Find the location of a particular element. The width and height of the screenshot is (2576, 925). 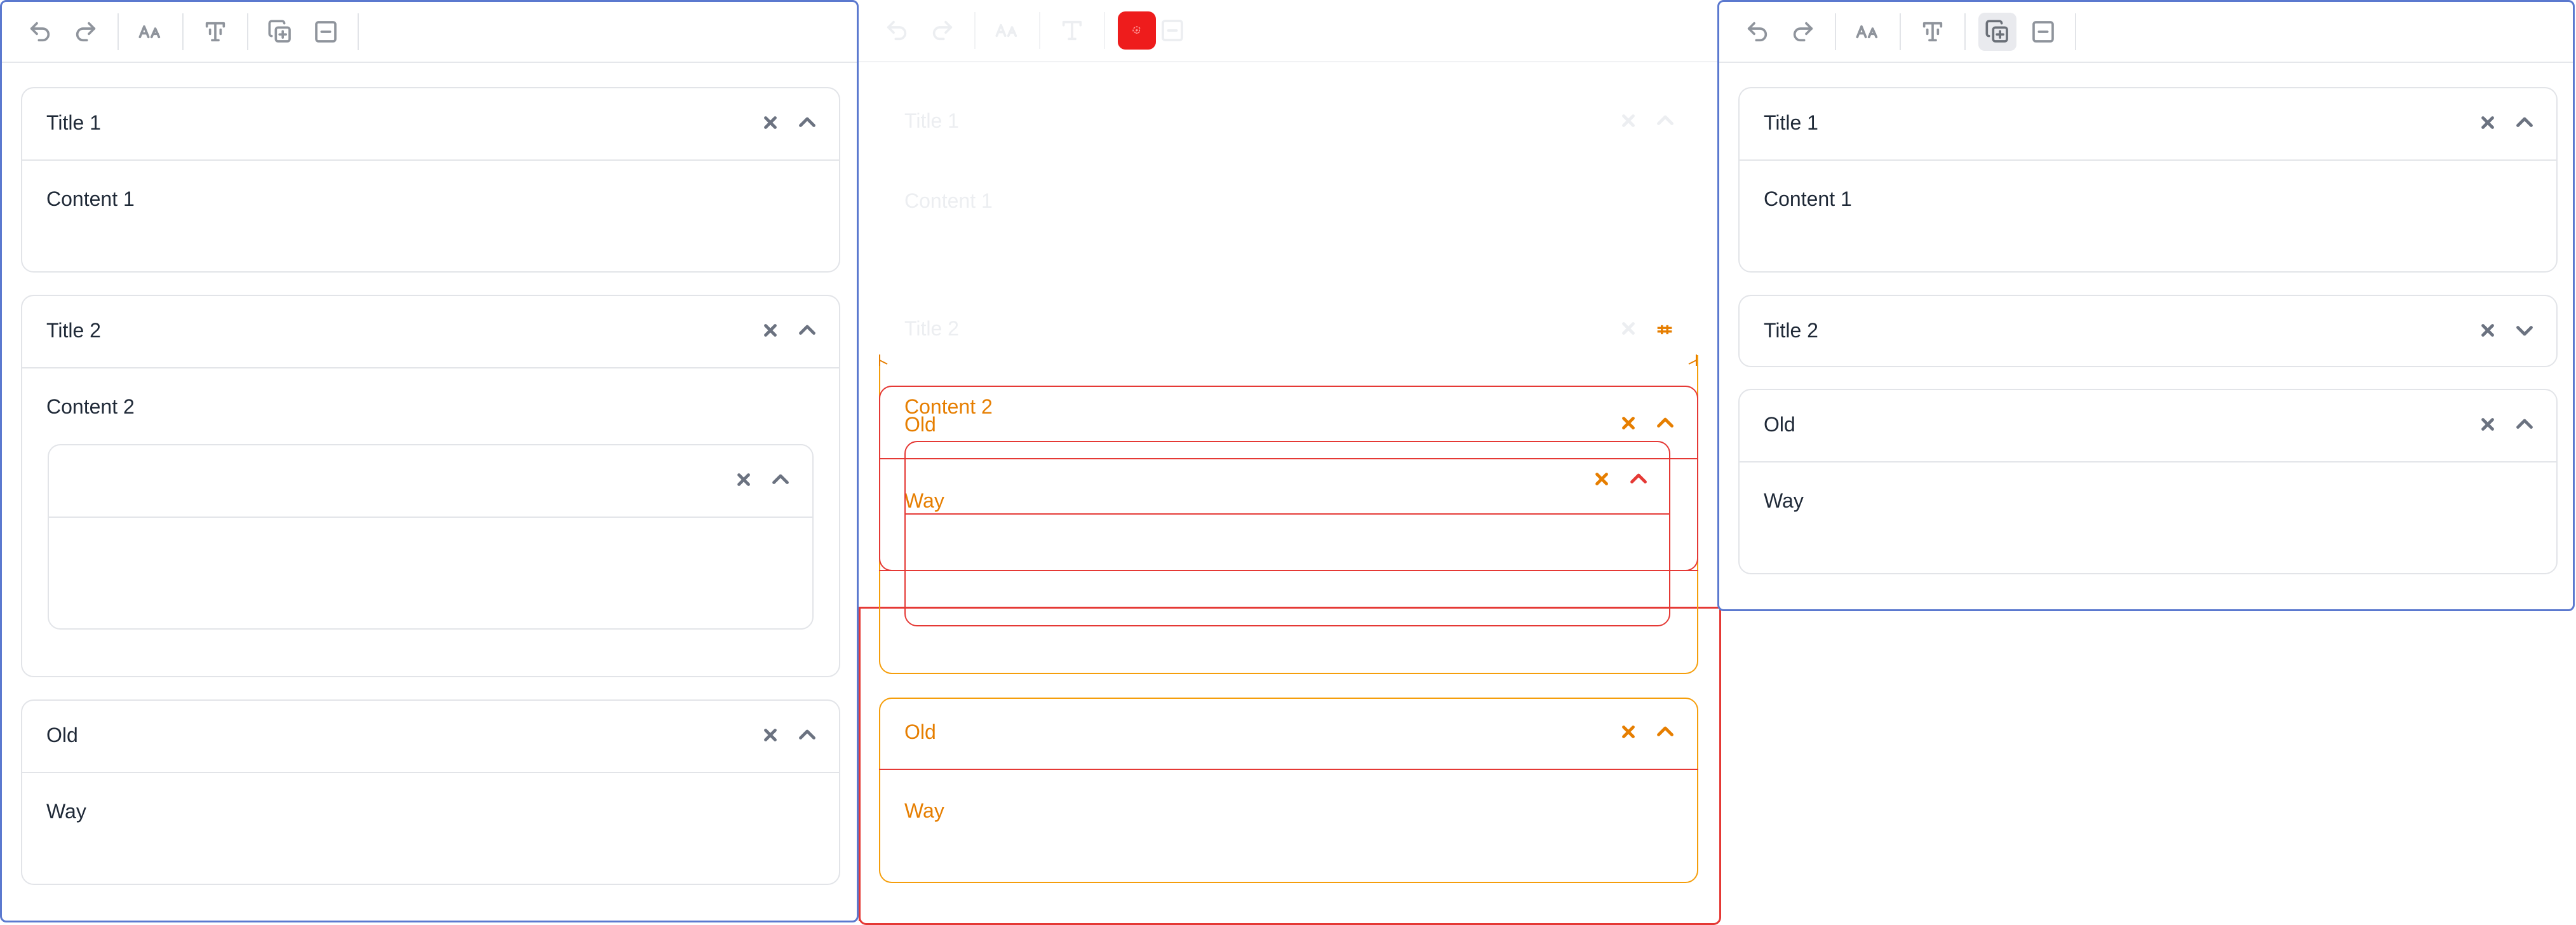

accordion-section: Title 2 Content 2 is located at coordinates (430, 486).